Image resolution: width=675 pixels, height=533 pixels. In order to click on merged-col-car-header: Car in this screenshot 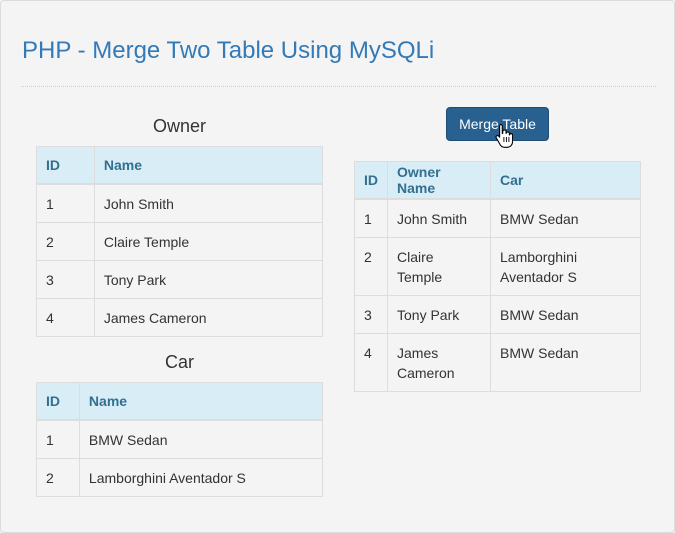, I will do `click(565, 180)`.